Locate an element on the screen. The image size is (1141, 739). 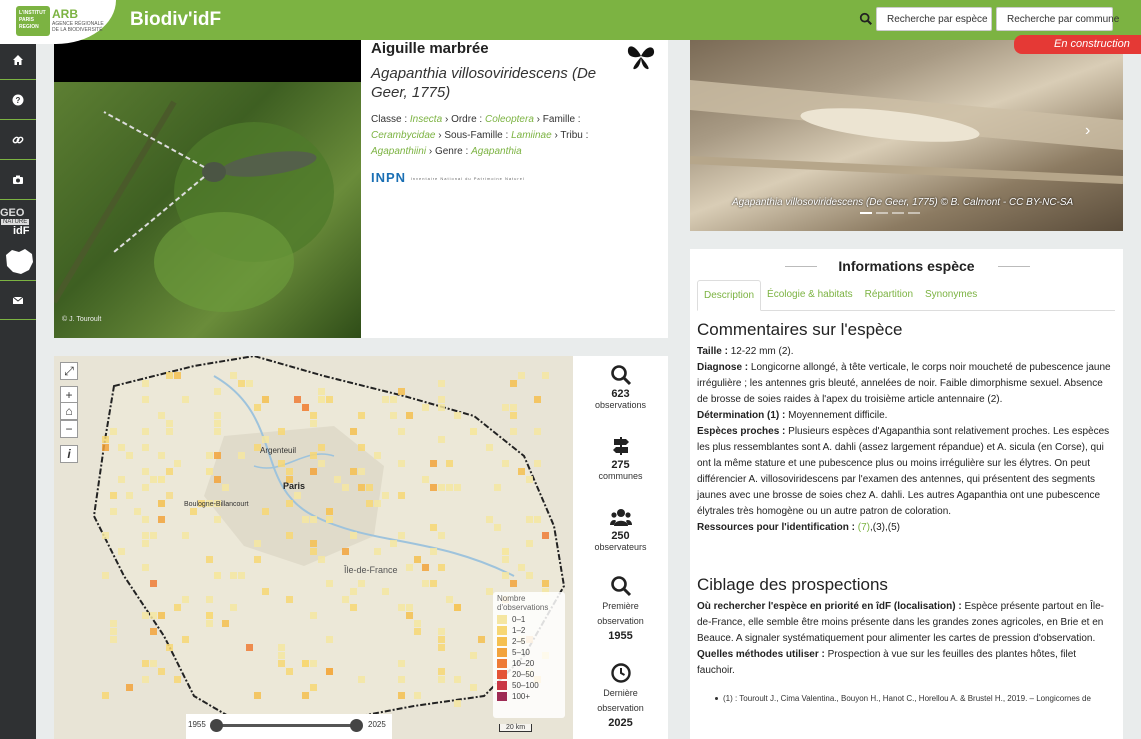
year-range-slider: 1955 2025 is located at coordinates (289, 726).